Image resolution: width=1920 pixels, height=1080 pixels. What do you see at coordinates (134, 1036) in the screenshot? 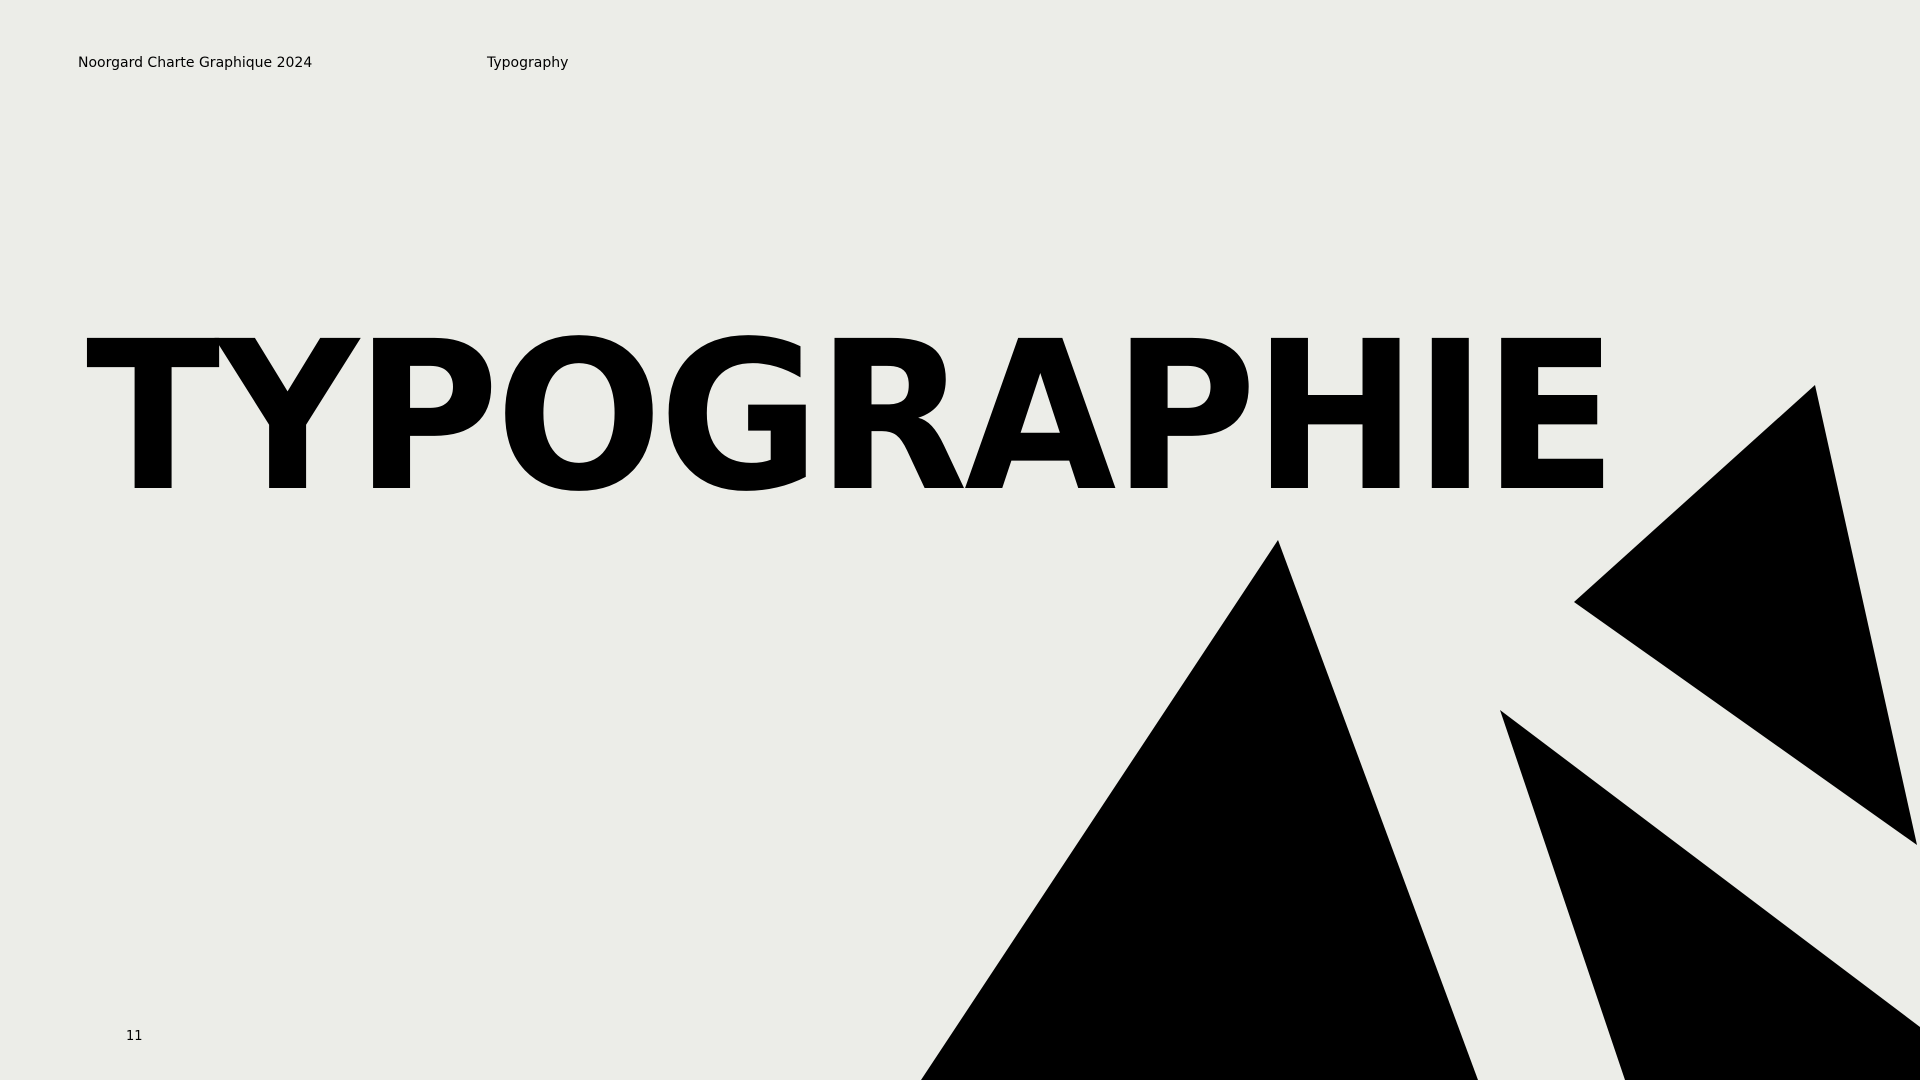
I see `page-number: 11` at bounding box center [134, 1036].